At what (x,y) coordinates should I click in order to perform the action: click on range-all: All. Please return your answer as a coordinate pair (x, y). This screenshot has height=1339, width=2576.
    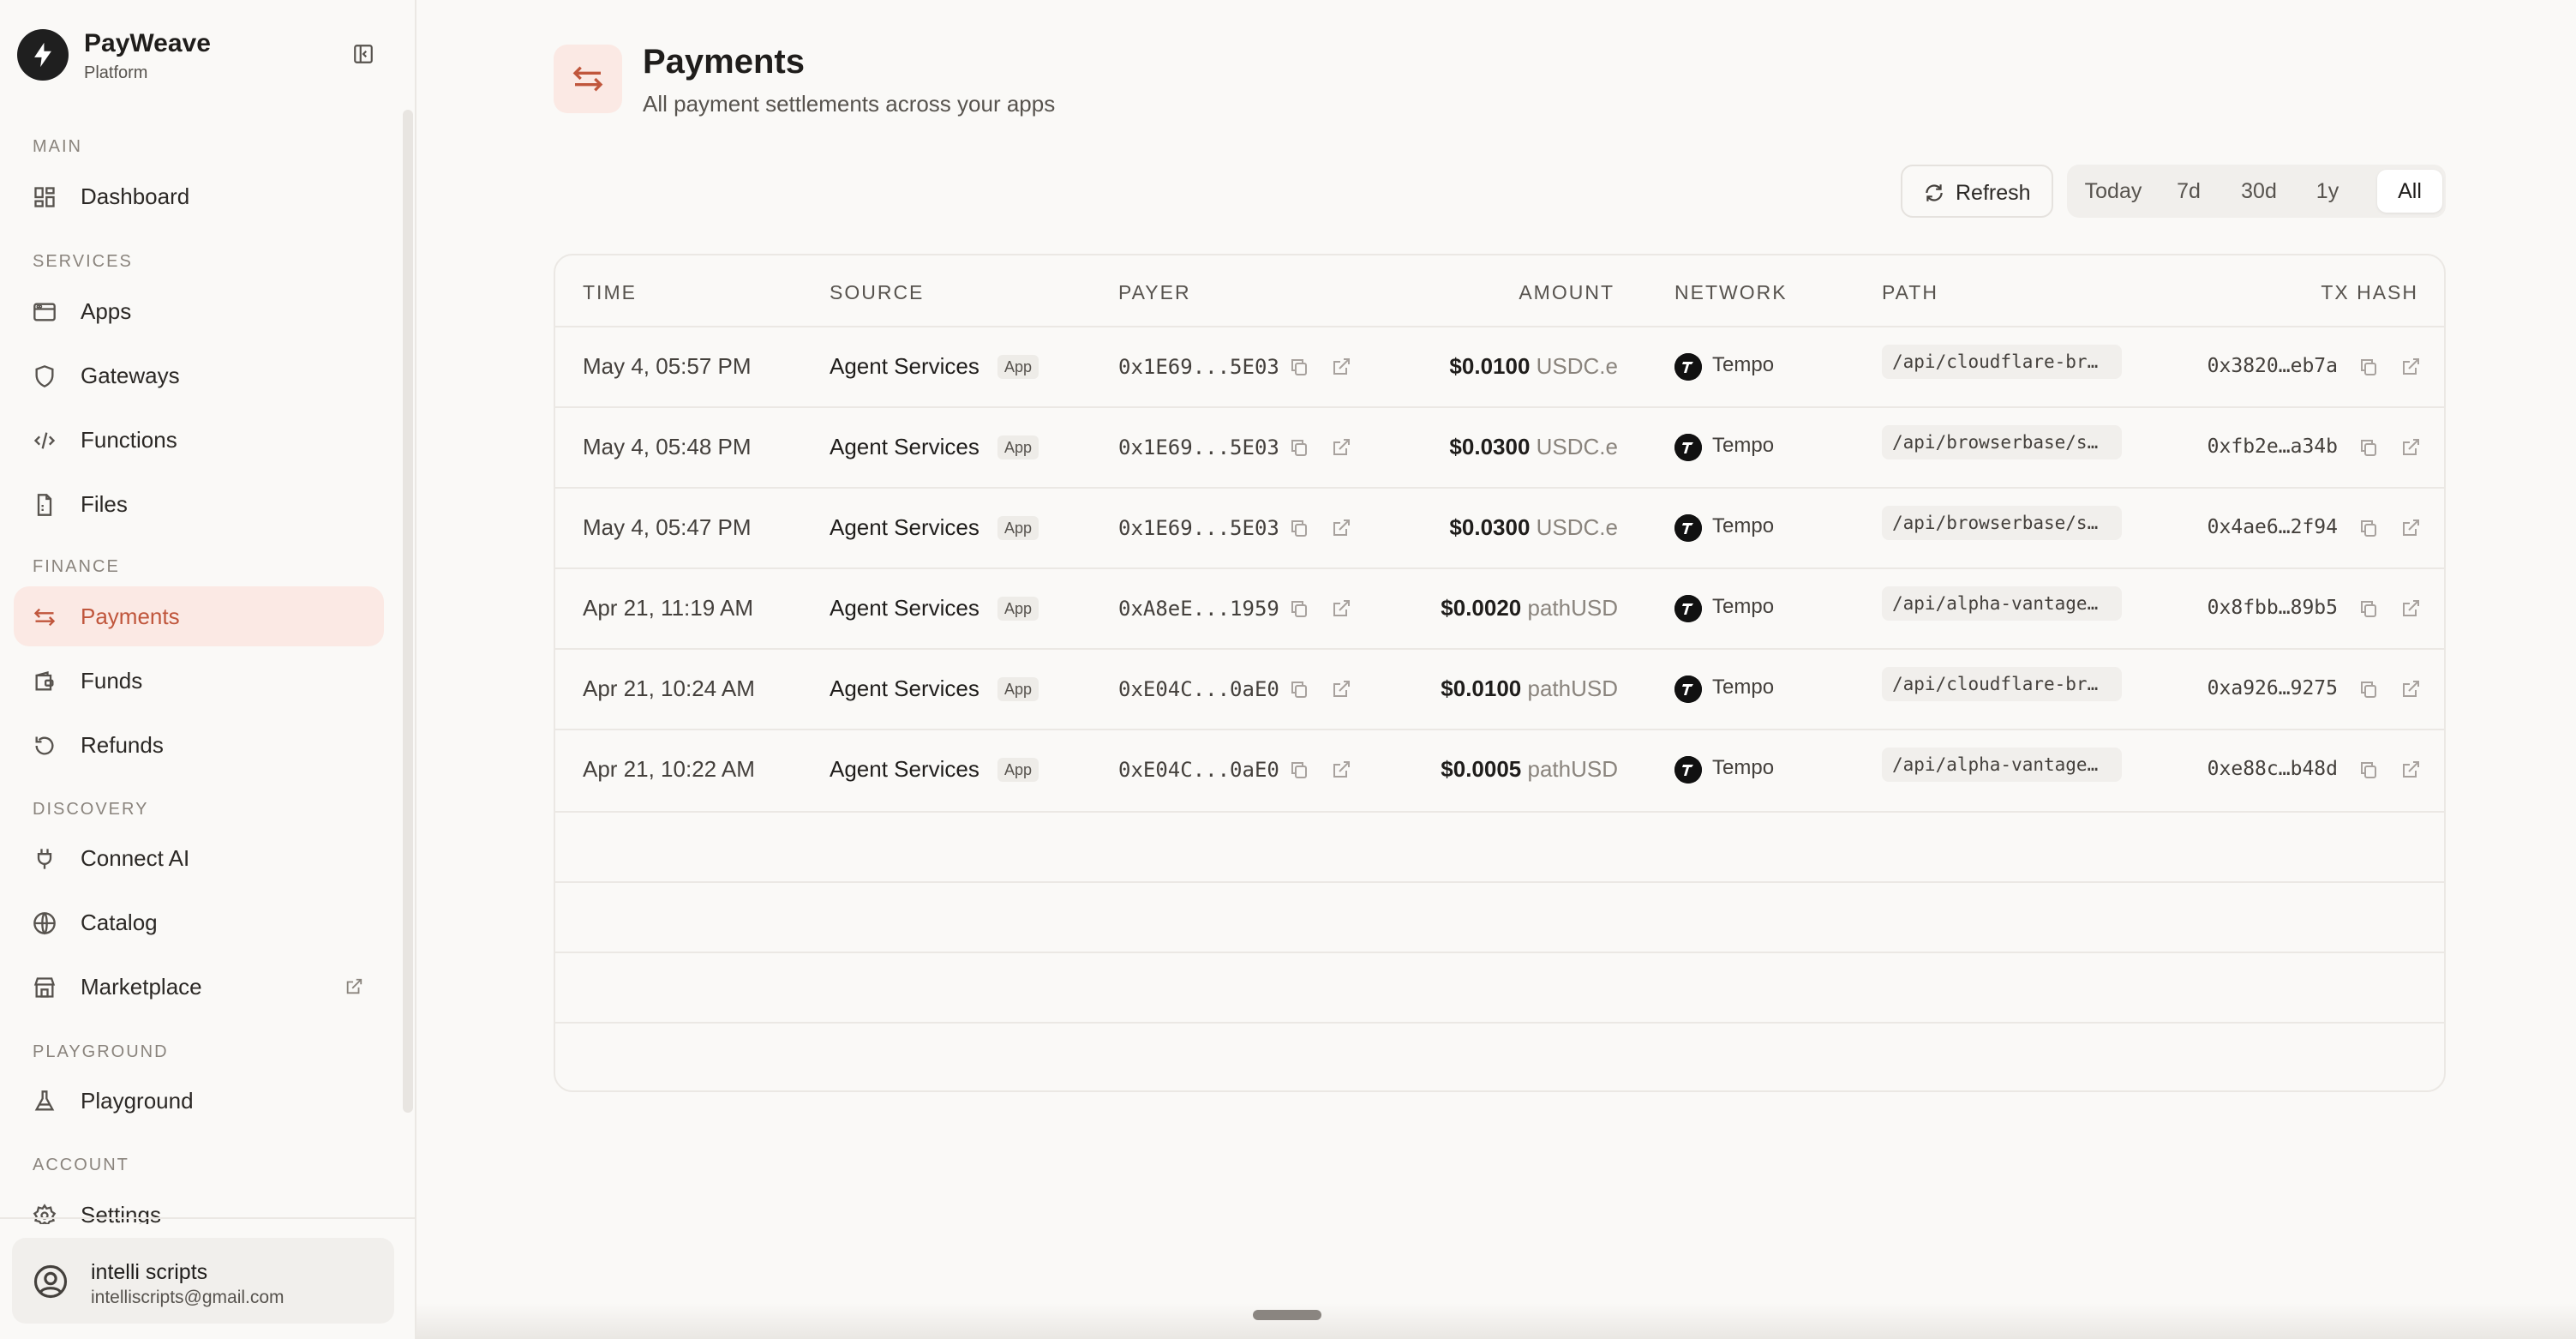
    Looking at the image, I should click on (2409, 191).